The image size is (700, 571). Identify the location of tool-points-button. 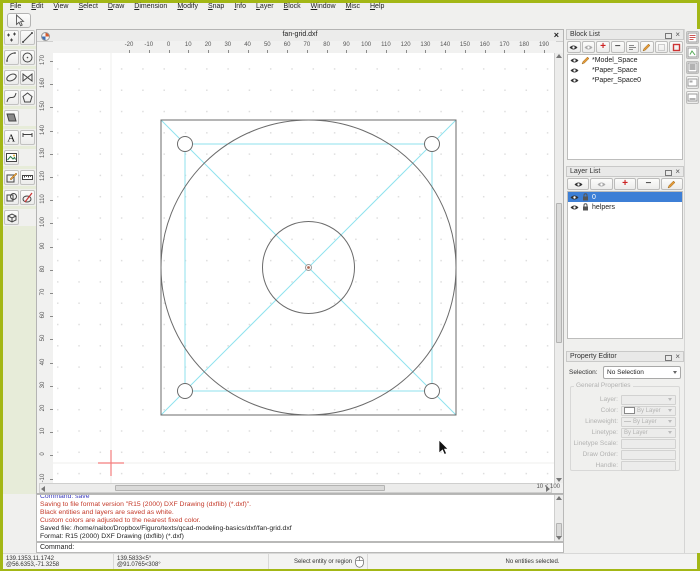
(11, 37).